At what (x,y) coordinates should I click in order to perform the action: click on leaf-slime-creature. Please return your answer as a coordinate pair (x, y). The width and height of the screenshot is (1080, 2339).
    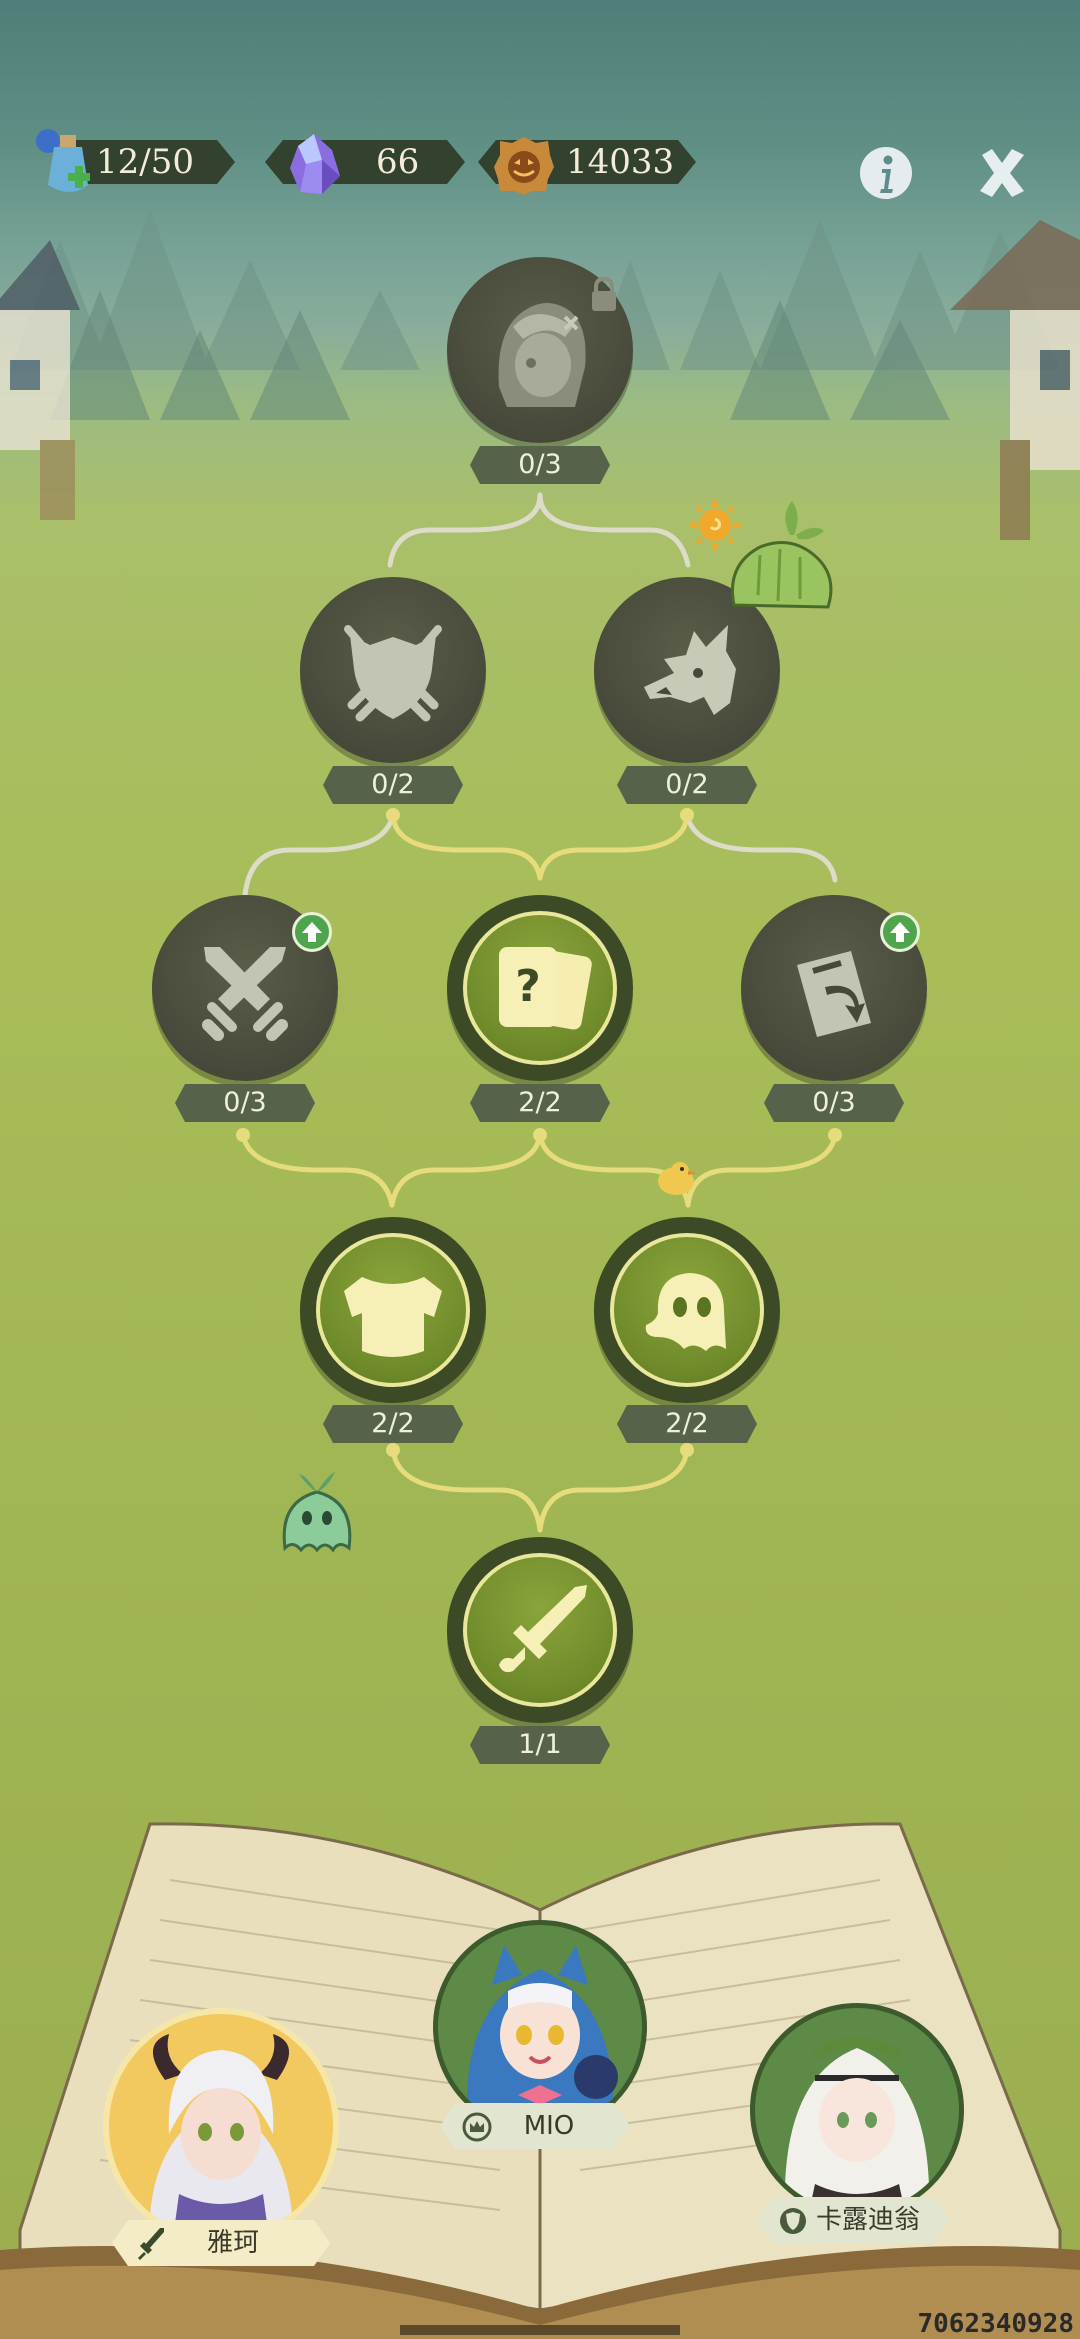
    Looking at the image, I should click on (782, 555).